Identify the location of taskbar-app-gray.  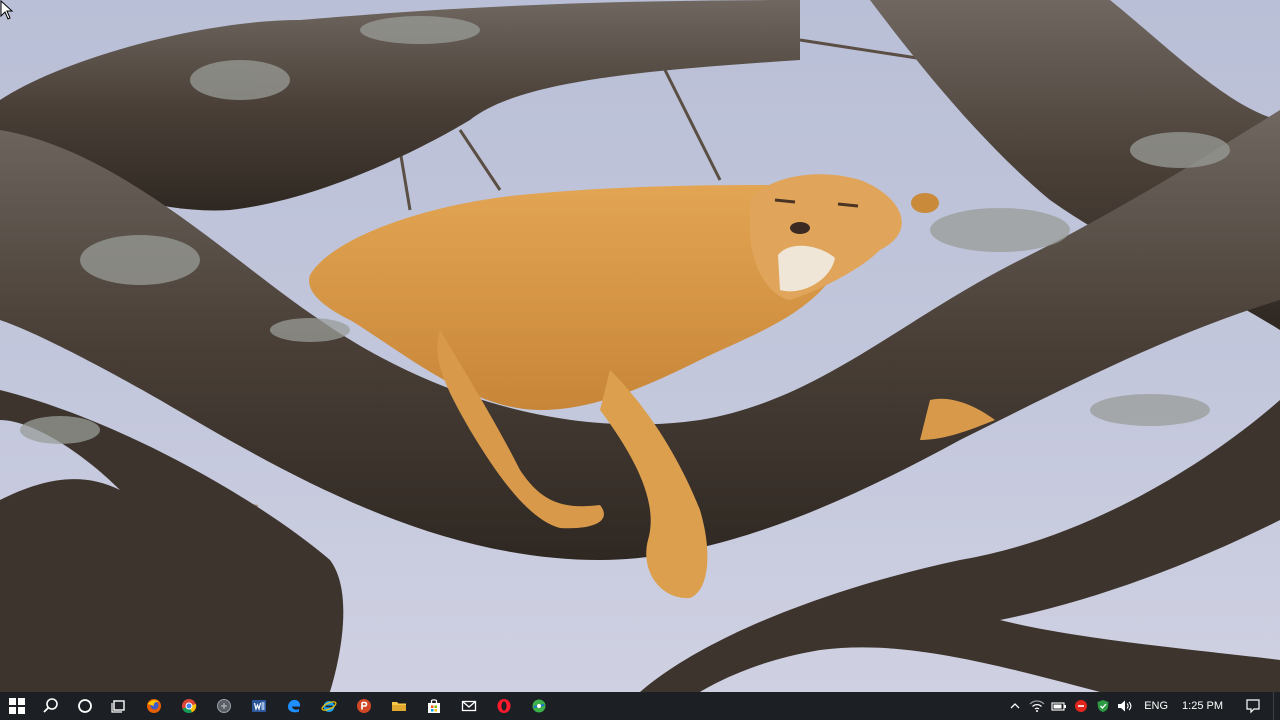
(223, 706).